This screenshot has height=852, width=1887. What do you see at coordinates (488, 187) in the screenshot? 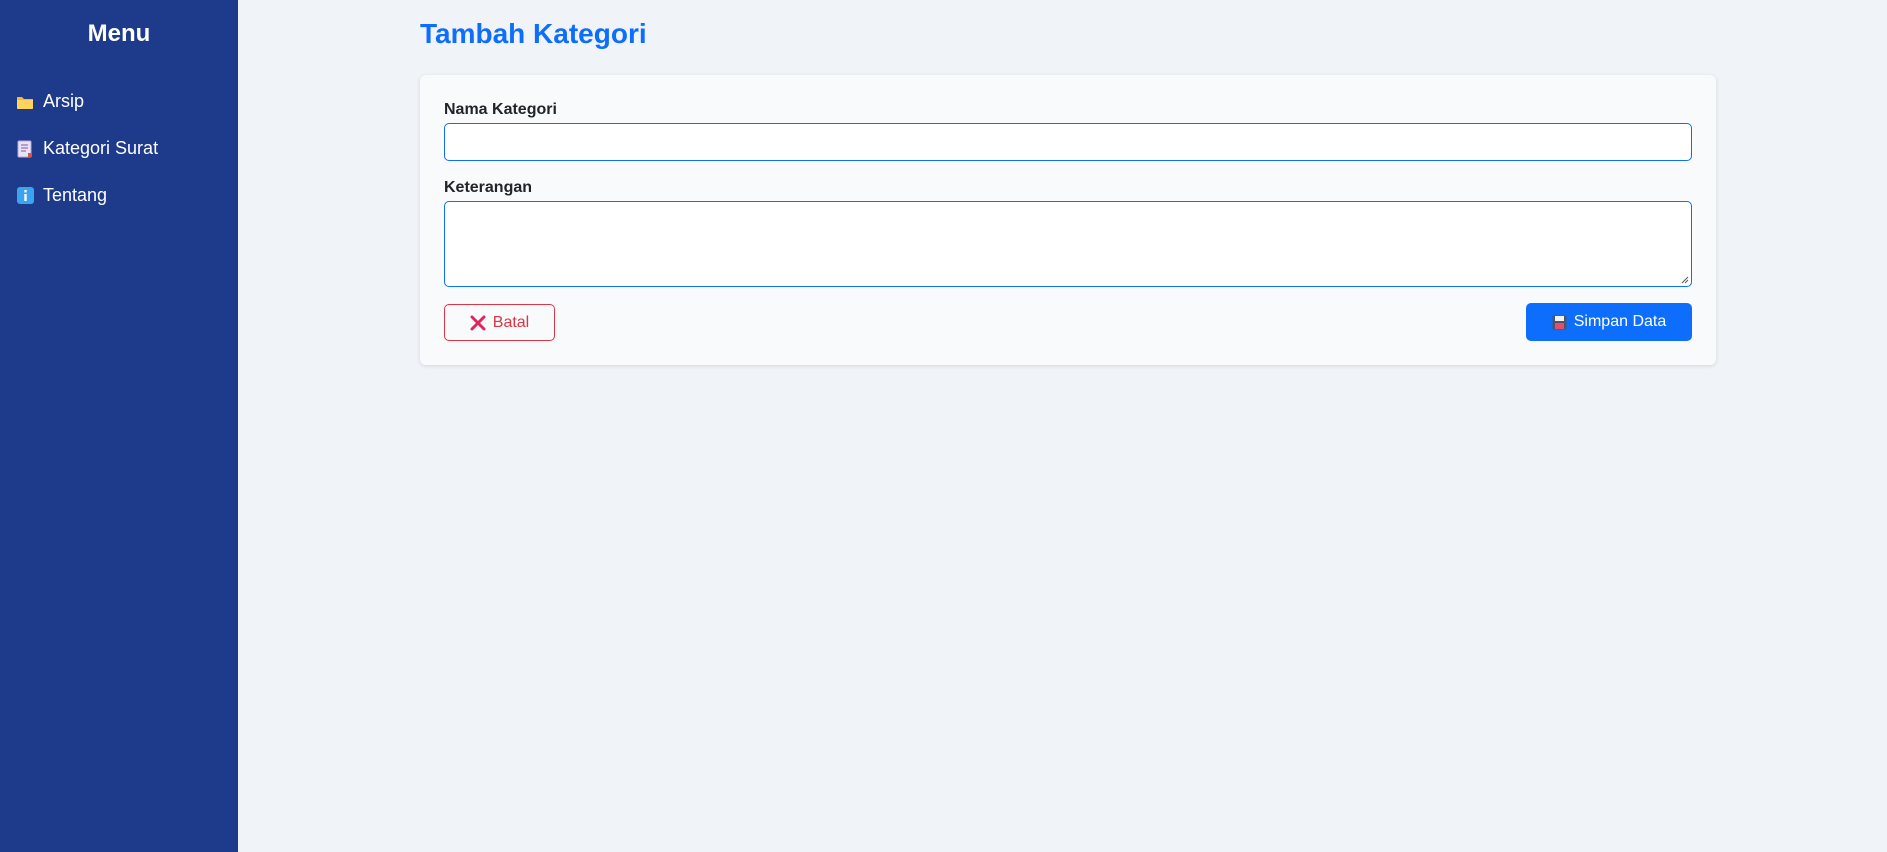
I see `description-label: Keterangan` at bounding box center [488, 187].